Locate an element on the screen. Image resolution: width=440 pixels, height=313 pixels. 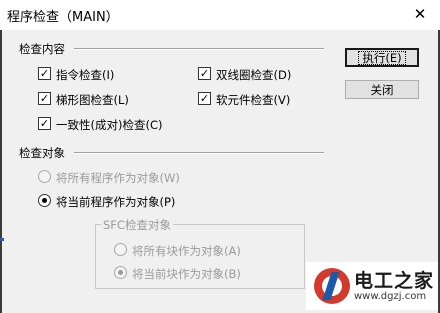
check-target-divider is located at coordinates (199, 153).